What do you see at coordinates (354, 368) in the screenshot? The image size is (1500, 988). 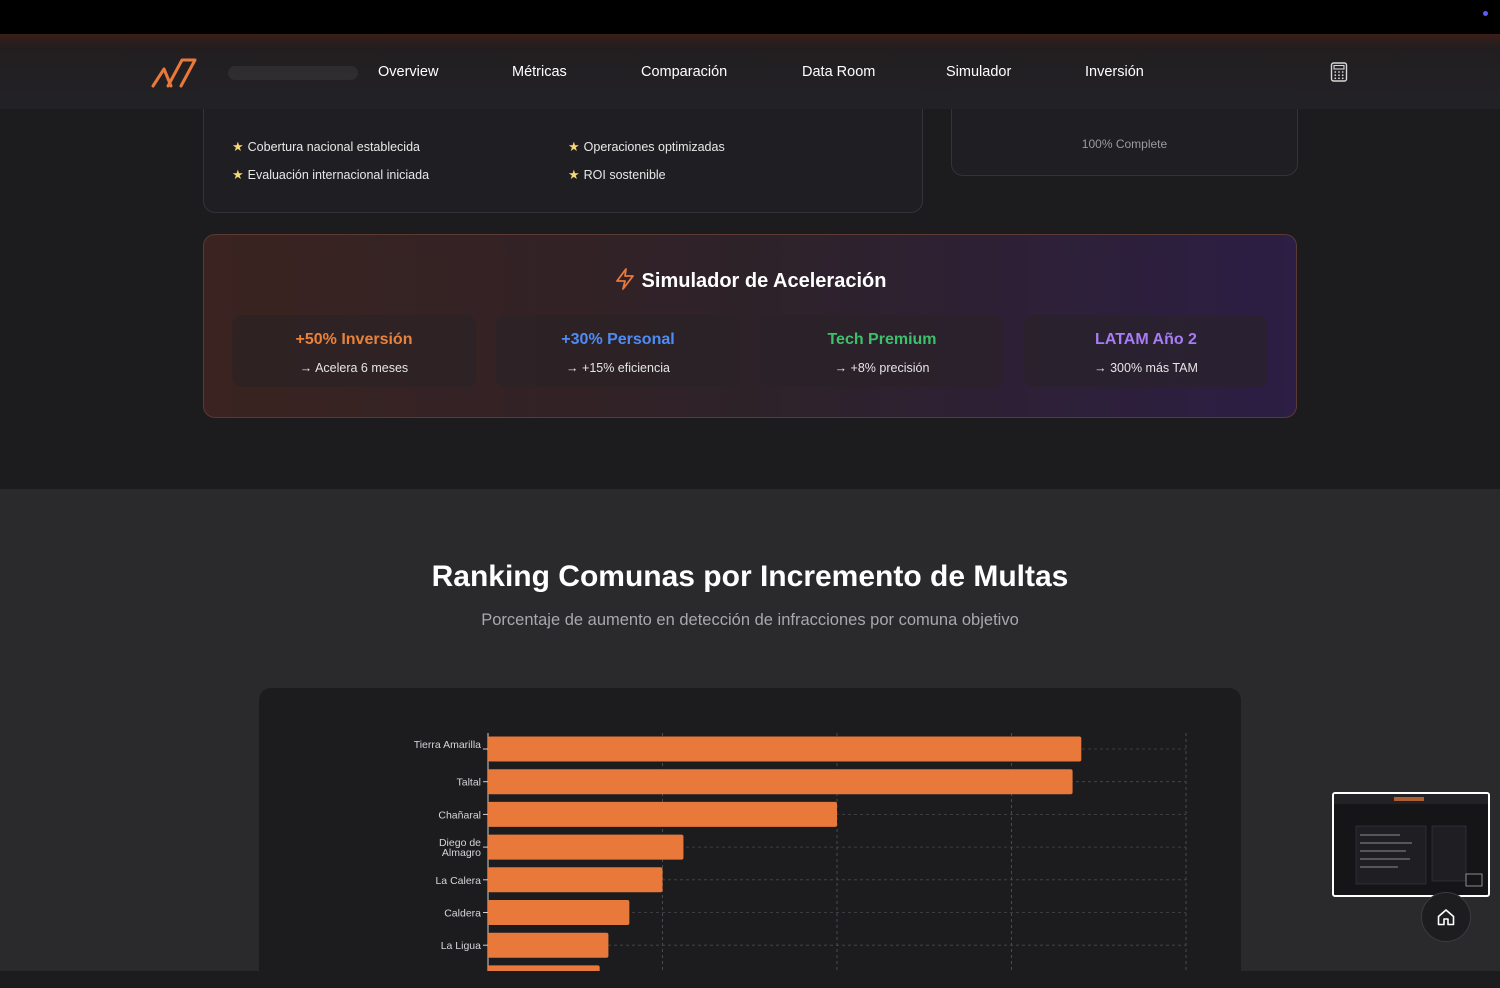 I see `sim-card-subtitle: → Acelera 6 meses` at bounding box center [354, 368].